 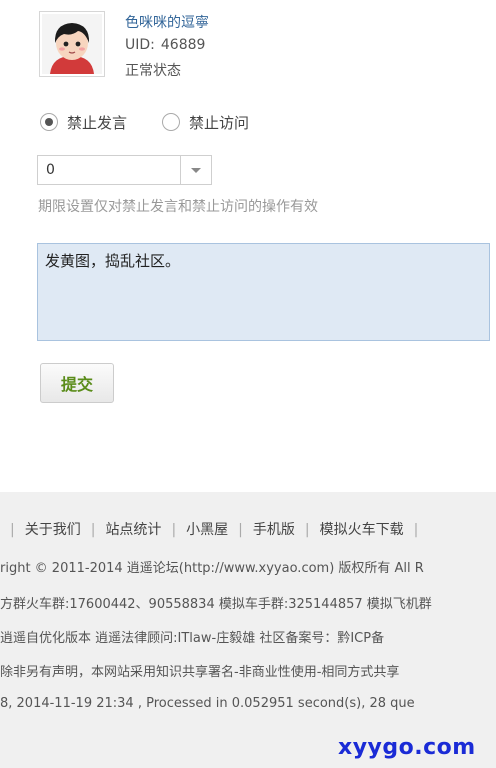 I want to click on duration-hint: 期限设置仅对禁止发言和禁止访问的操作有效, so click(x=178, y=207).